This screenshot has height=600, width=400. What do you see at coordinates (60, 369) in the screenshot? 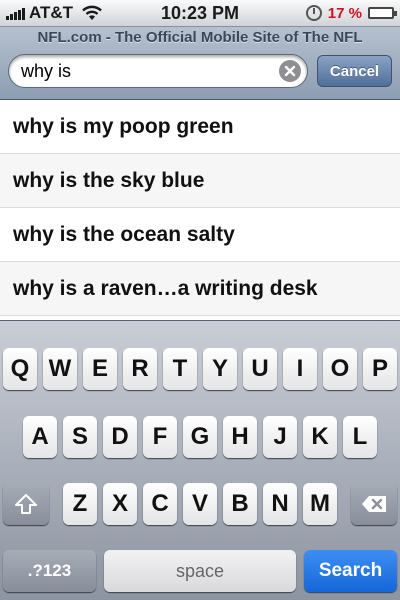
I see `key-w: W` at bounding box center [60, 369].